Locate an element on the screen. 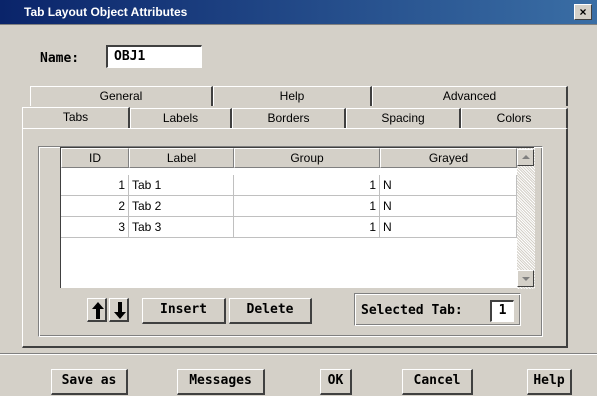 This screenshot has height=396, width=597. messages-button: Messages is located at coordinates (221, 382).